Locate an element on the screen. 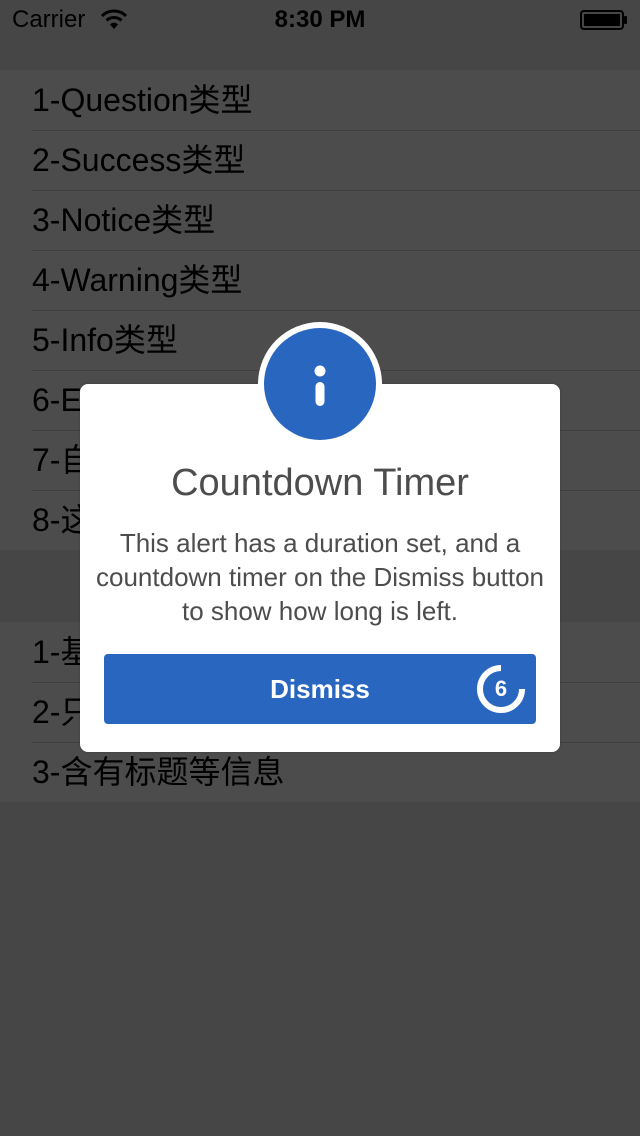 The height and width of the screenshot is (1136, 640). alert-icon-circle is located at coordinates (320, 384).